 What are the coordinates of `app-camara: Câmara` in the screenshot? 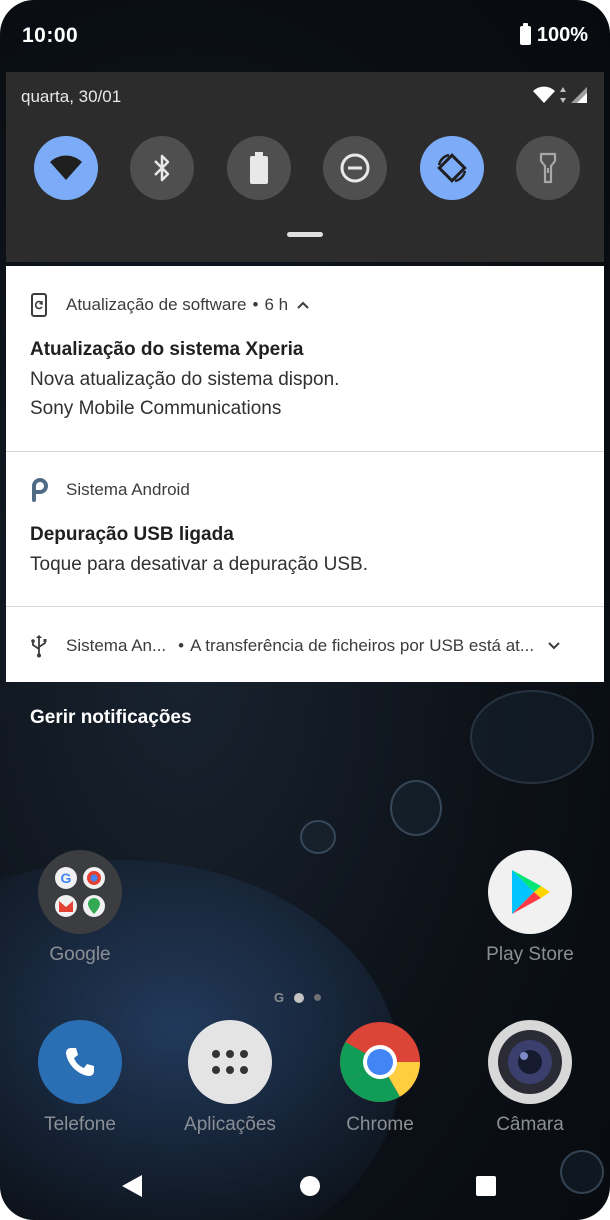 It's located at (530, 1078).